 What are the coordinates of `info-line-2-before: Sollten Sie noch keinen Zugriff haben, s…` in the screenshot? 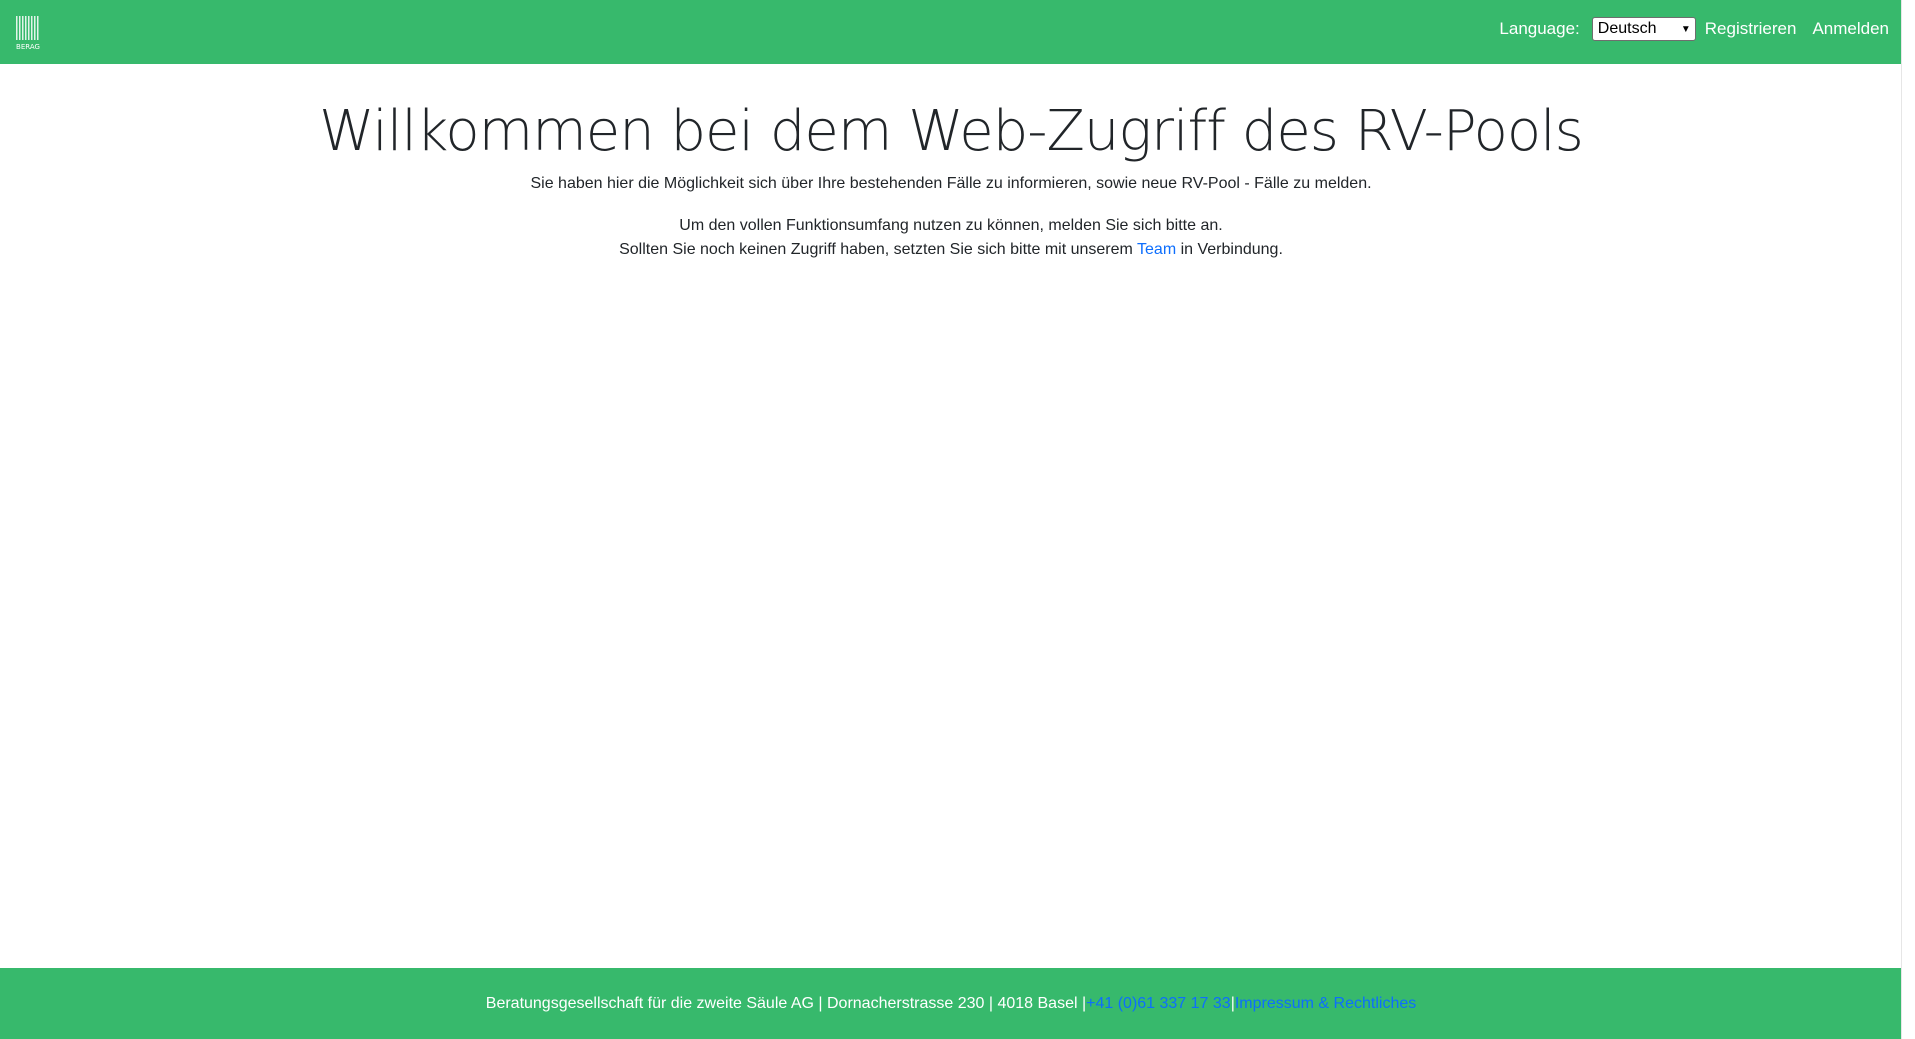 It's located at (878, 249).